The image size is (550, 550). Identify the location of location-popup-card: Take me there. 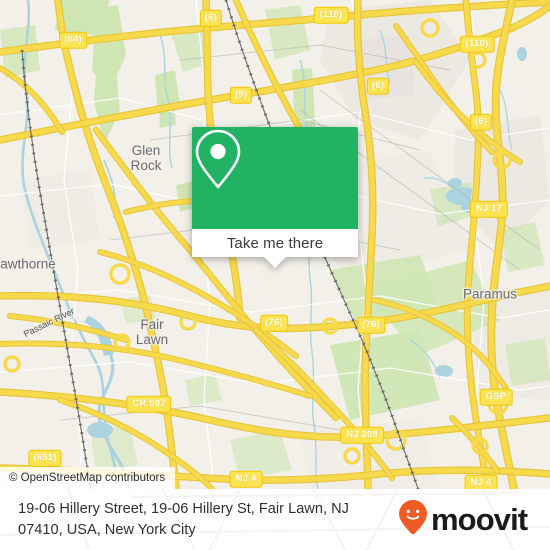
(275, 197).